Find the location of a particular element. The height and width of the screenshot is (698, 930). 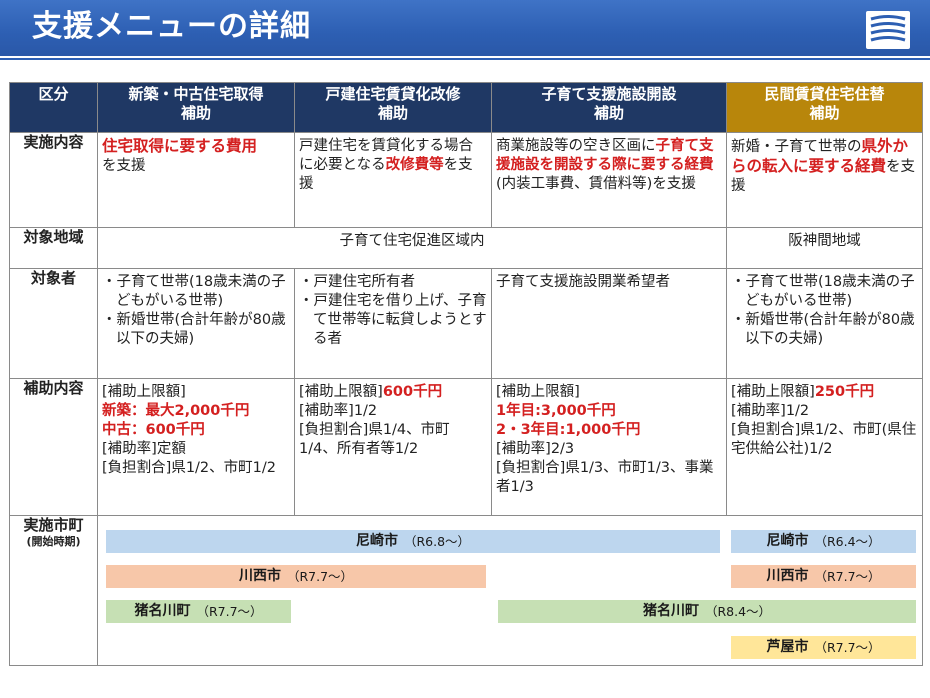

content-c2: 戸建住宅を賃貸化する場合に必要となる改修費等を支援 is located at coordinates (393, 180).